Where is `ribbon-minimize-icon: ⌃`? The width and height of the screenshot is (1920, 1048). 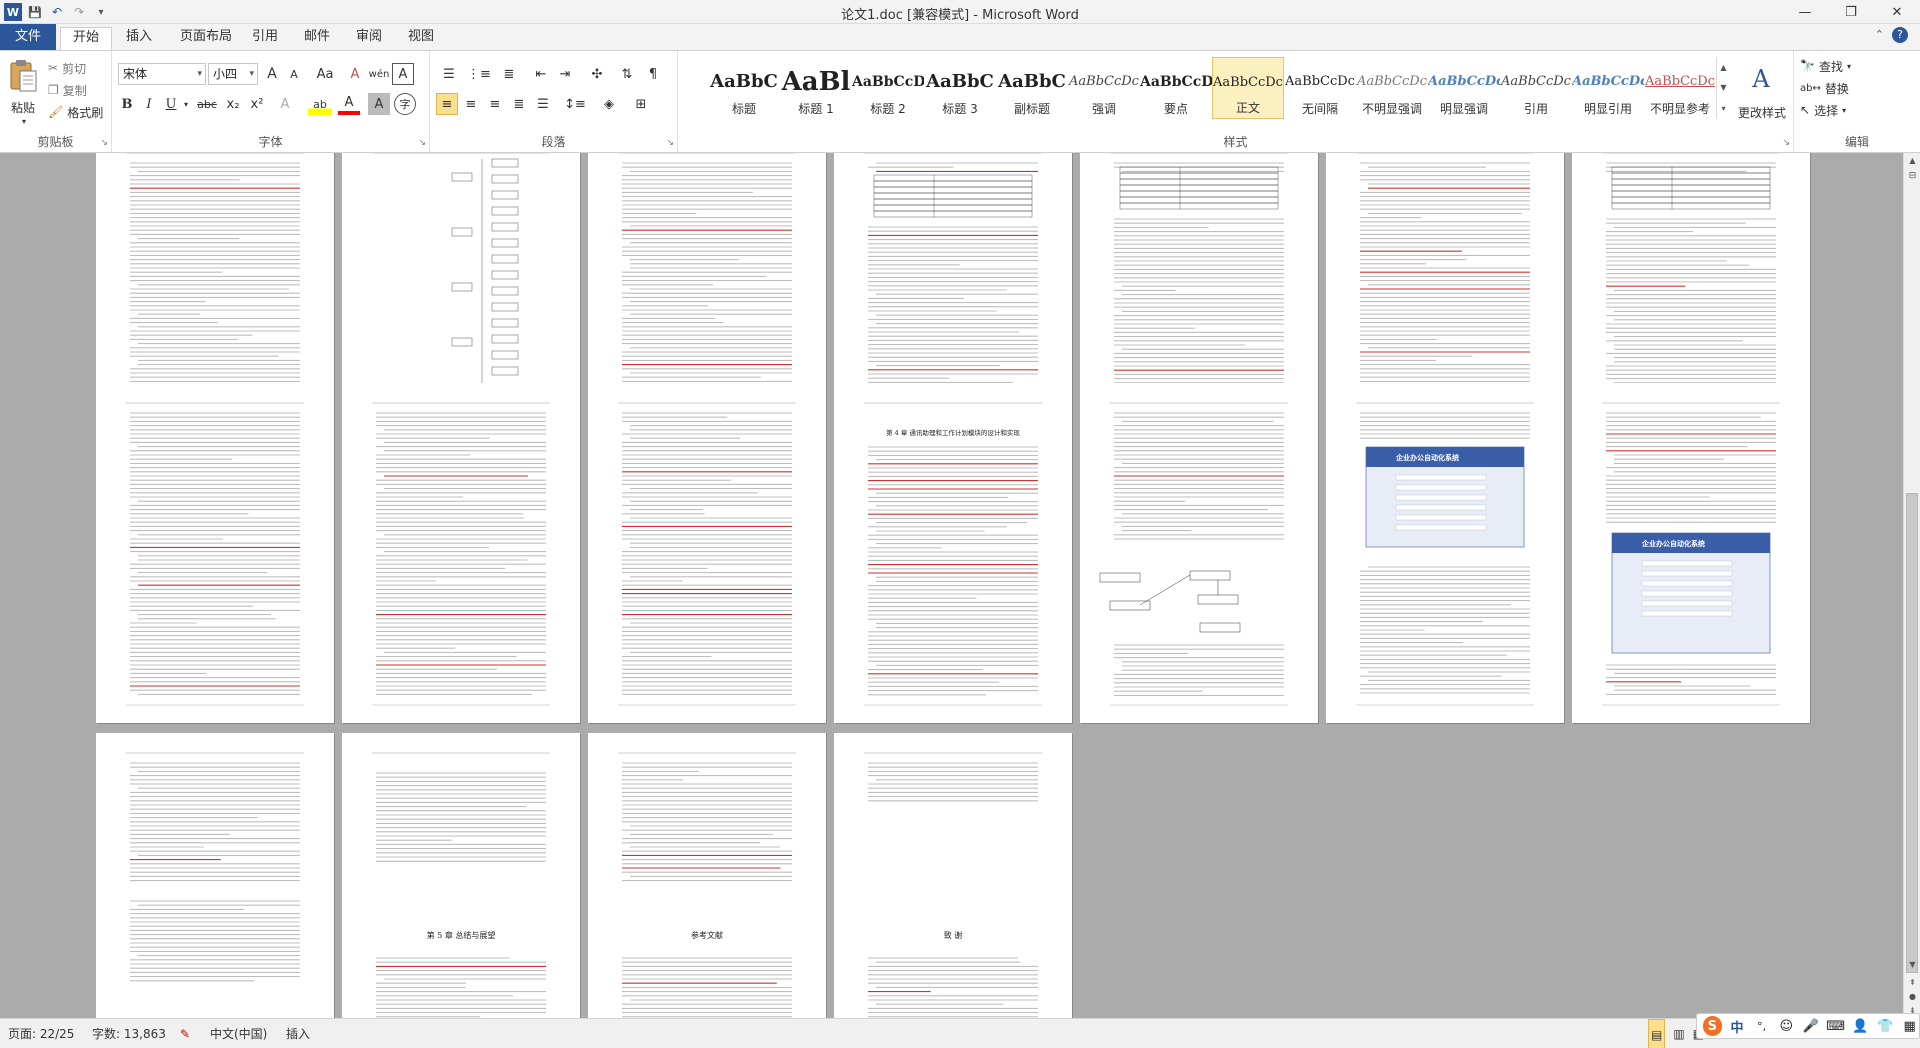 ribbon-minimize-icon: ⌃ is located at coordinates (1879, 34).